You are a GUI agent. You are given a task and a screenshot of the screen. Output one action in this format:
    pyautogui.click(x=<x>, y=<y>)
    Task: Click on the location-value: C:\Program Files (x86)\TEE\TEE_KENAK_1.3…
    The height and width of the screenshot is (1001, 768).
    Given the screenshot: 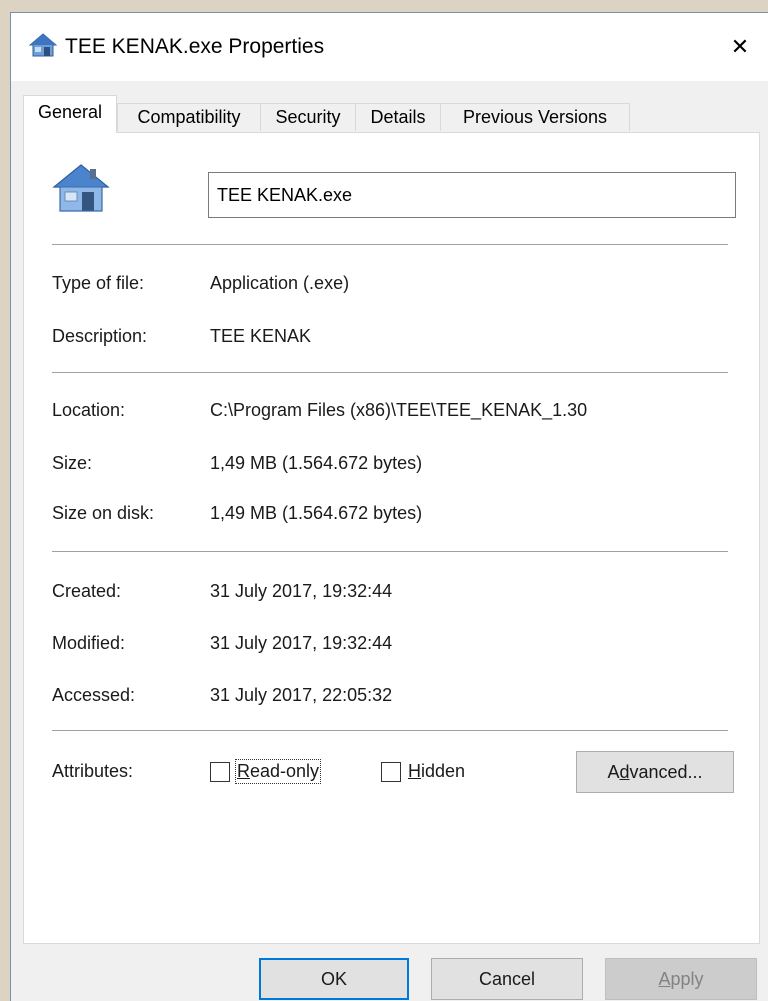 What is the action you would take?
    pyautogui.click(x=399, y=410)
    